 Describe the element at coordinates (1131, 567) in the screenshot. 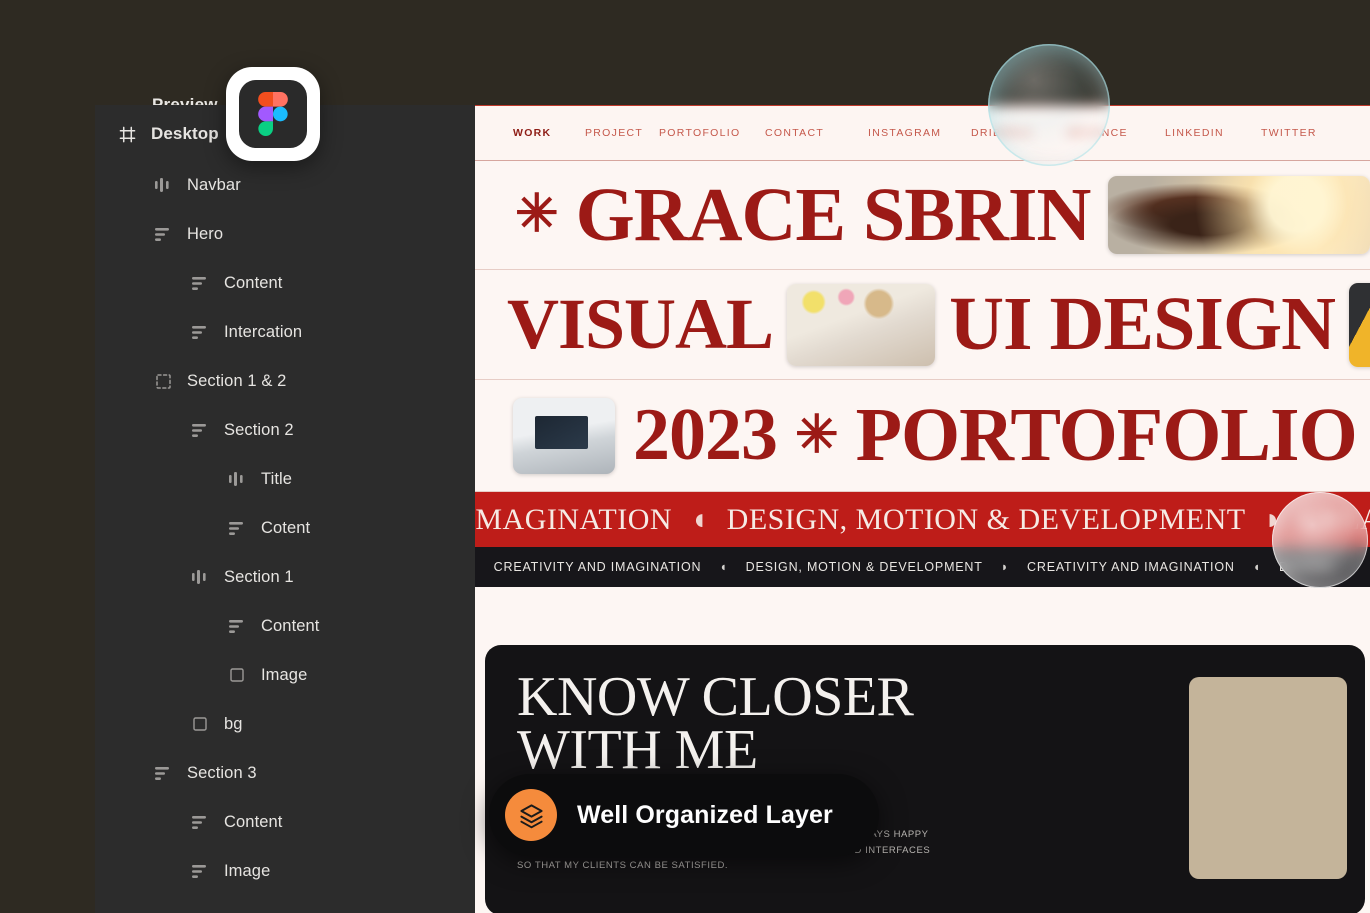

I see `marquee-black-seg-4: CREATIVITY AND IMAGINATION` at that location.